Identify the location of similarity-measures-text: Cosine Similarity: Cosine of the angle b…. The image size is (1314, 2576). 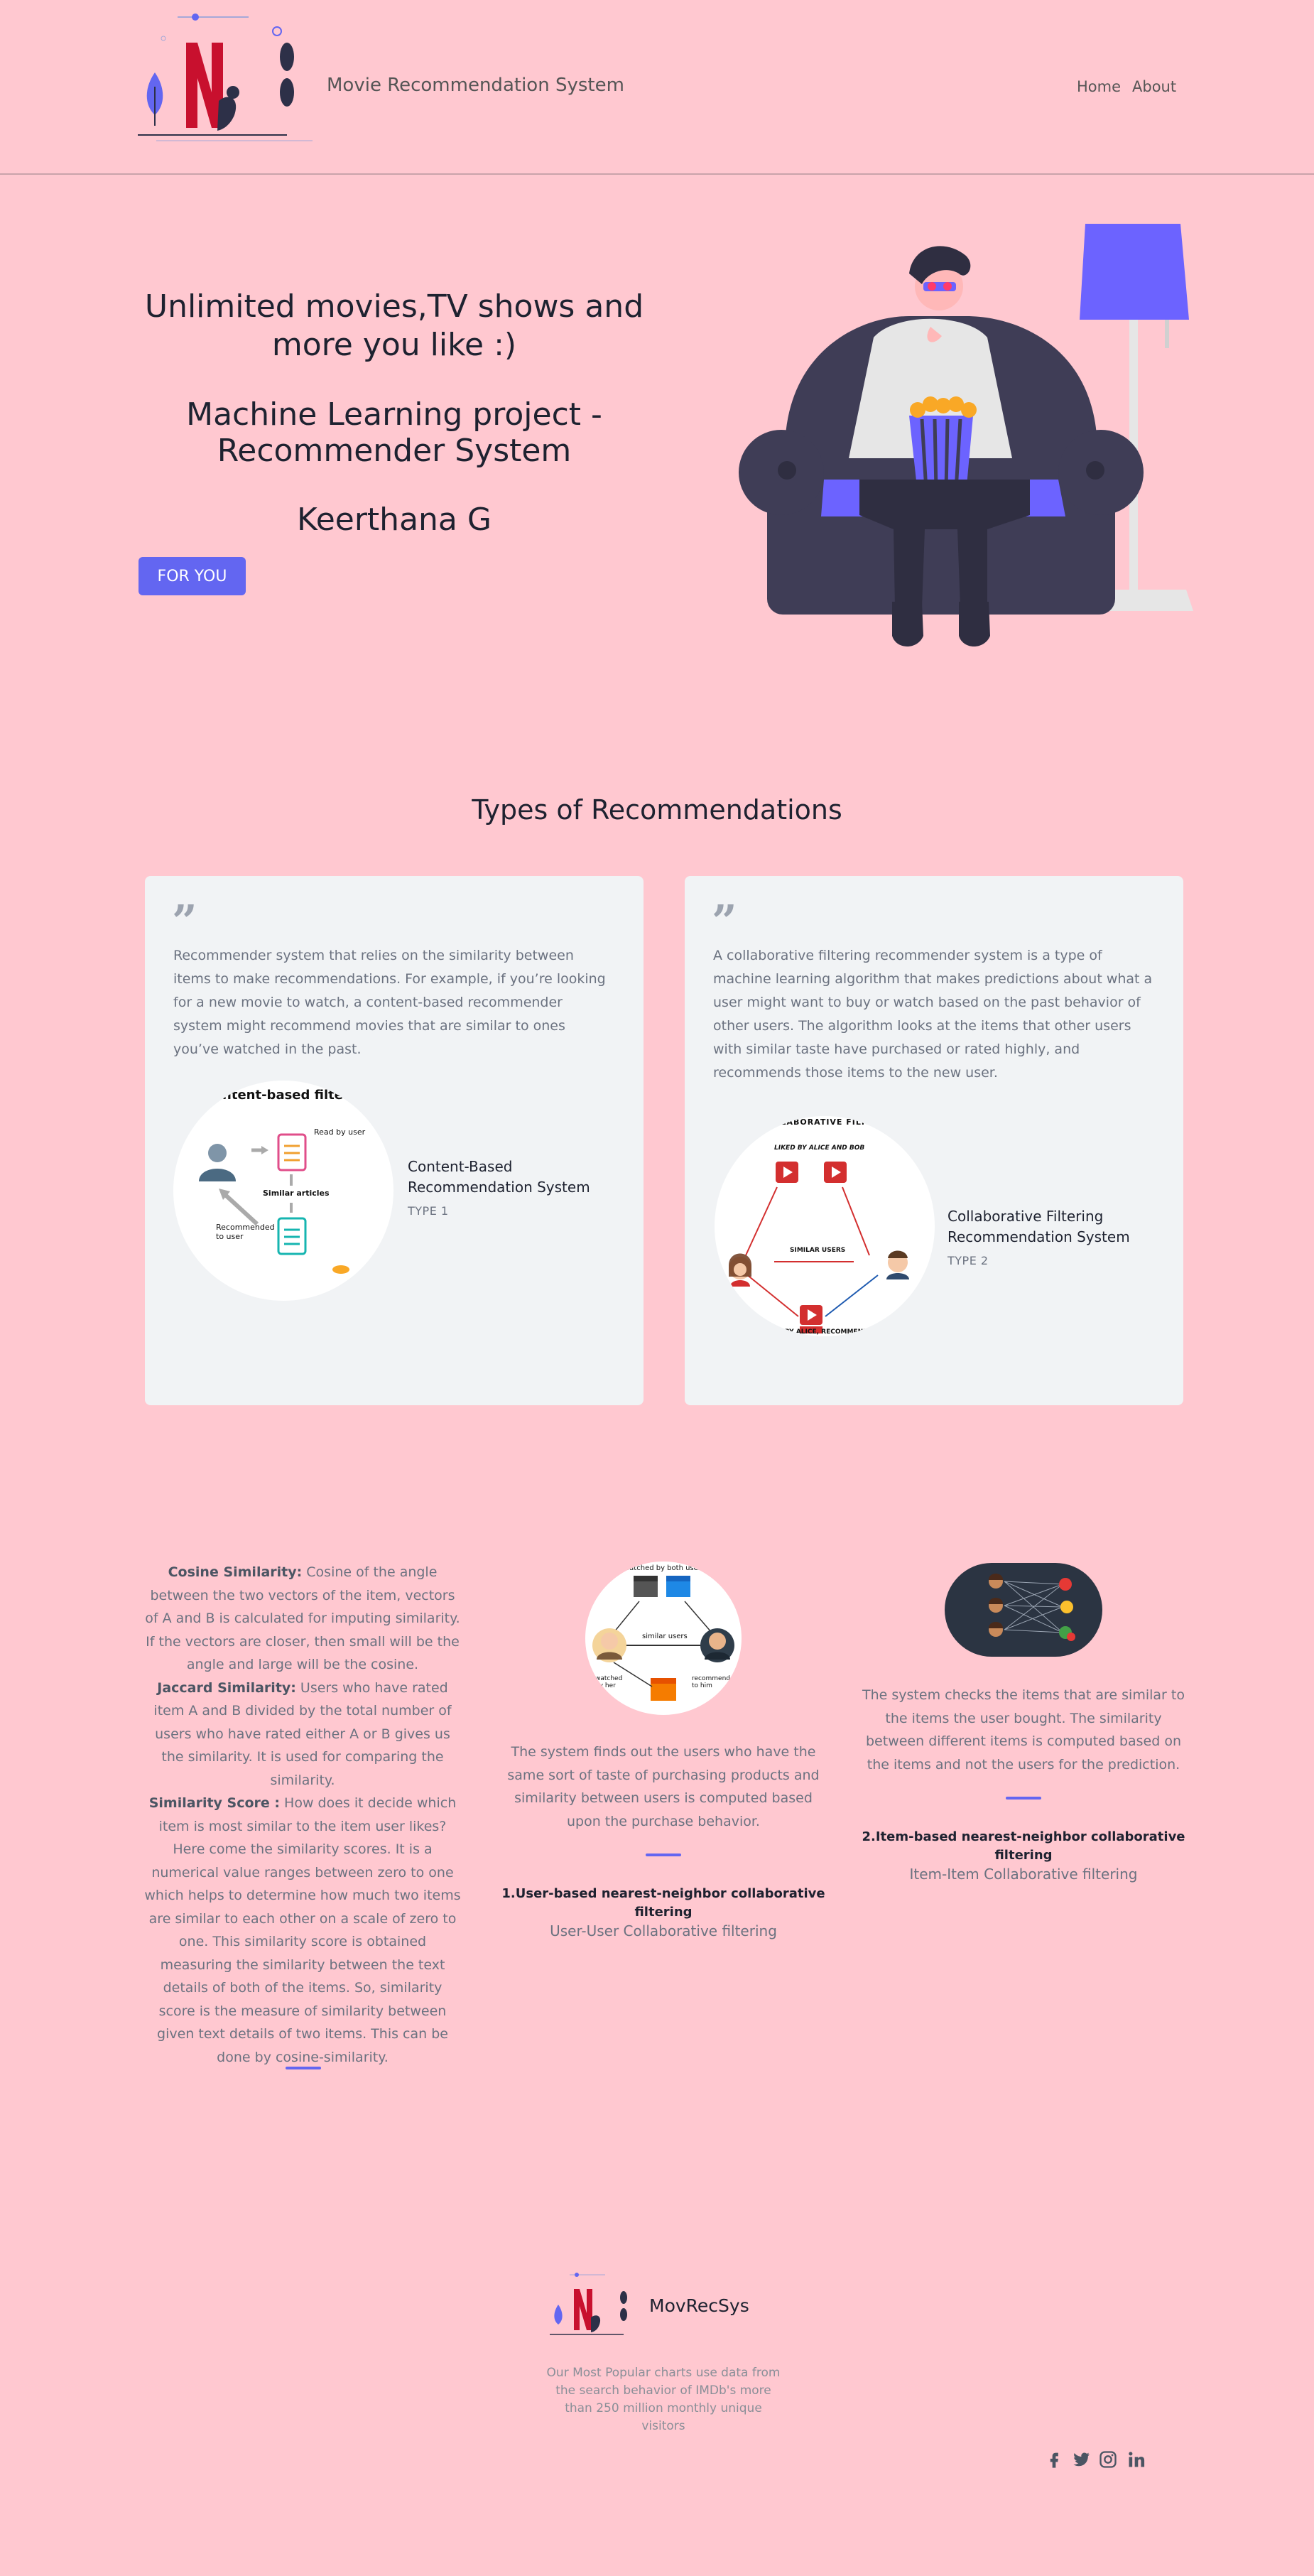
(302, 1815).